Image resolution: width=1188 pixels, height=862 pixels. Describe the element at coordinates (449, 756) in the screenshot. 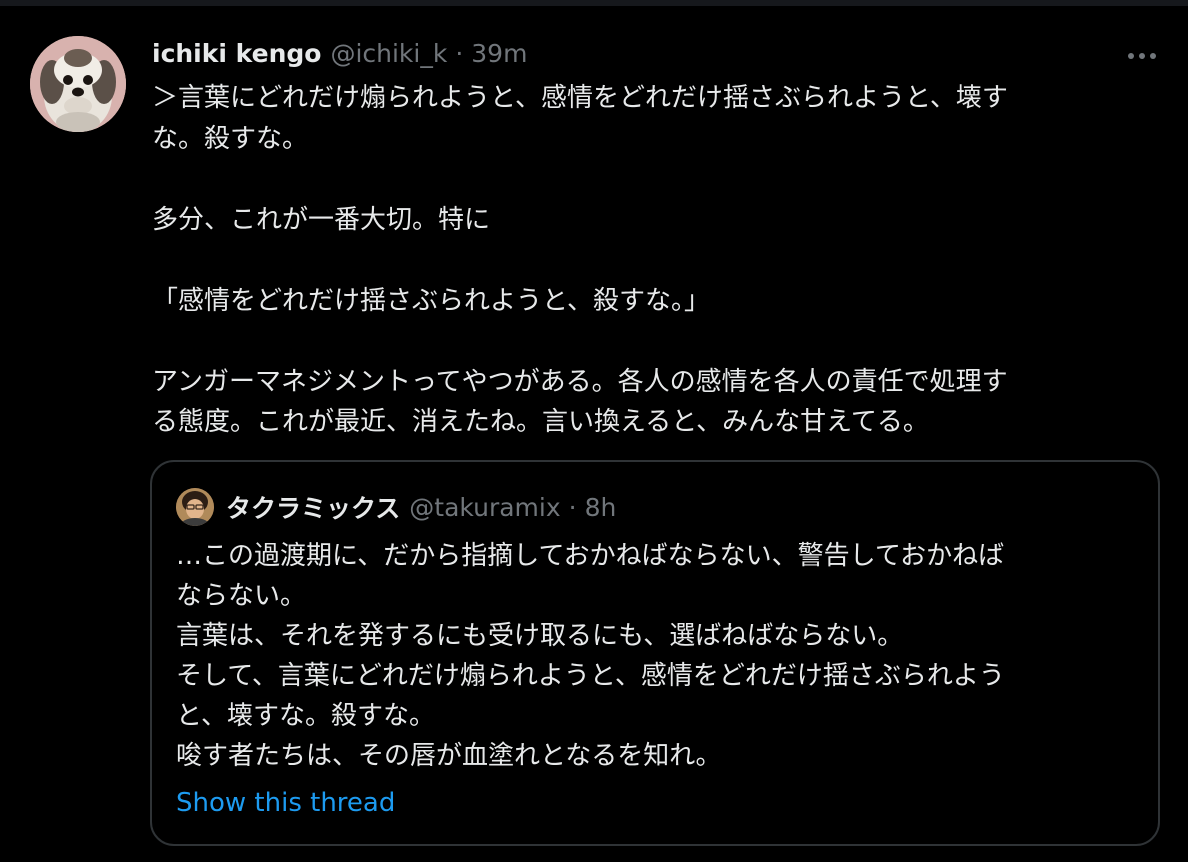

I see `quoted-text-line: 唆す者たちは、その唇が血塗れとなるを知れ。` at that location.